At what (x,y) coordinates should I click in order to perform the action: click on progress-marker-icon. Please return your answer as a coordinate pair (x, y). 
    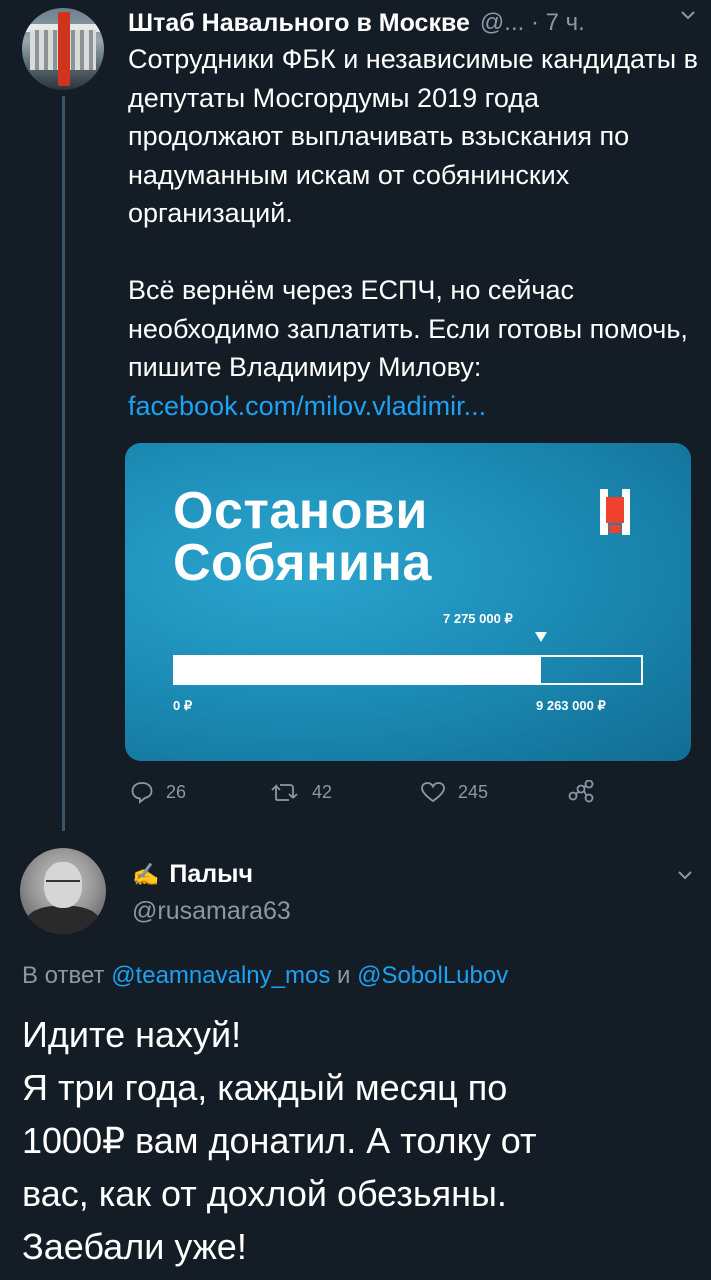
    Looking at the image, I should click on (541, 637).